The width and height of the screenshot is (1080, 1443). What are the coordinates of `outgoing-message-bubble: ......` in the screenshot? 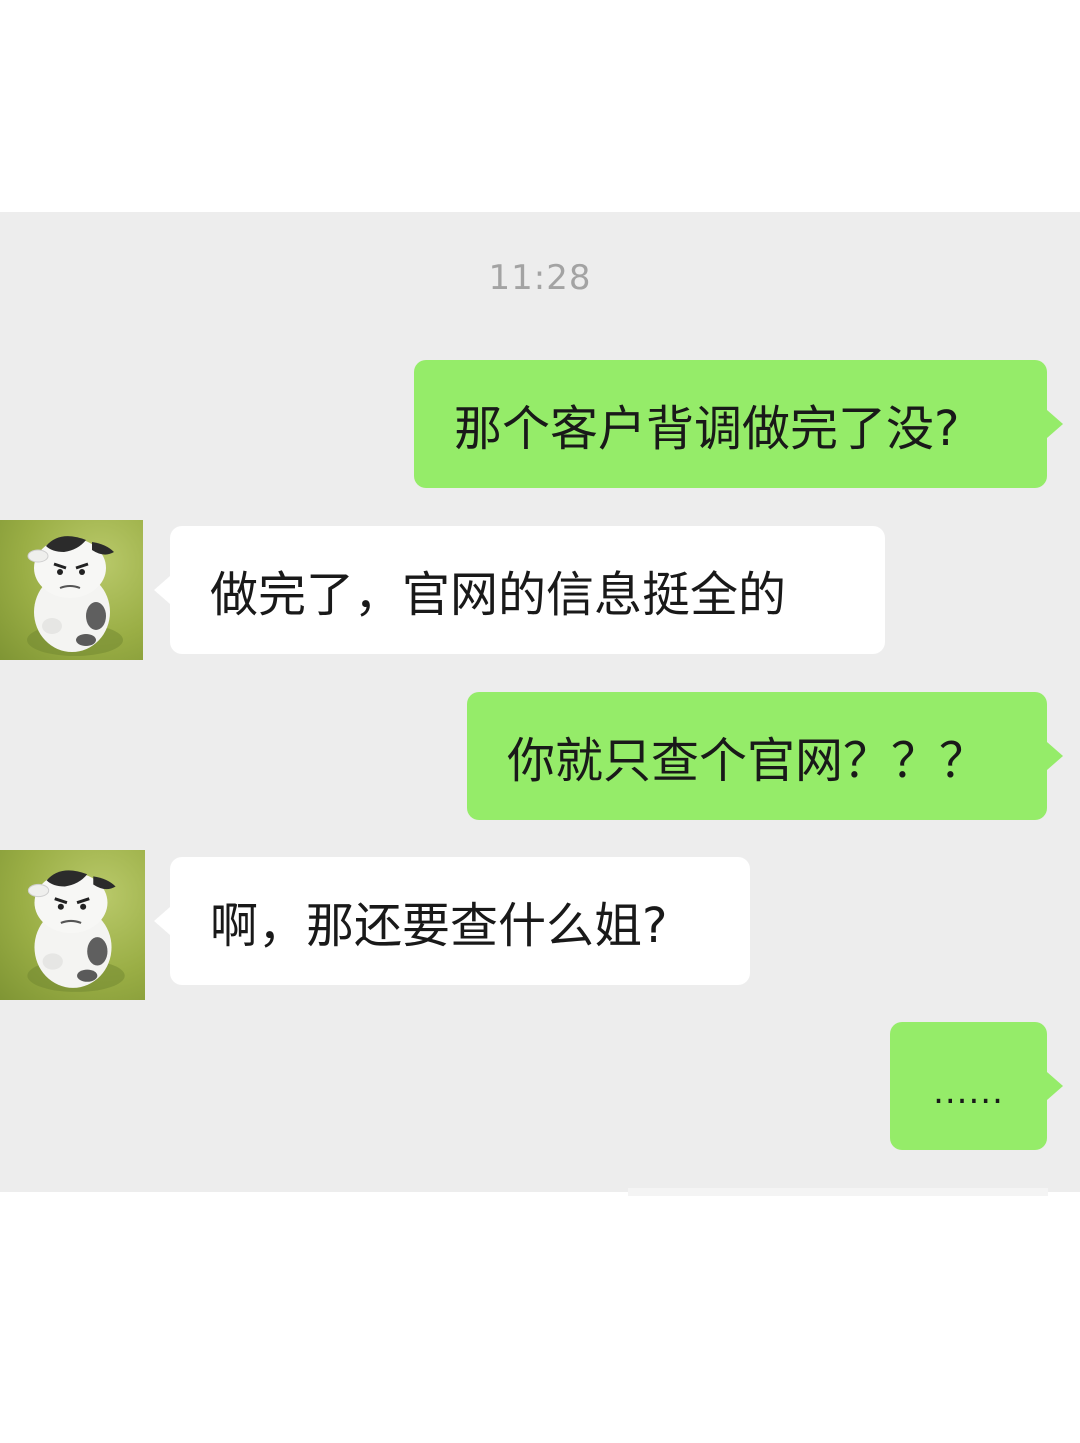 It's located at (976, 1086).